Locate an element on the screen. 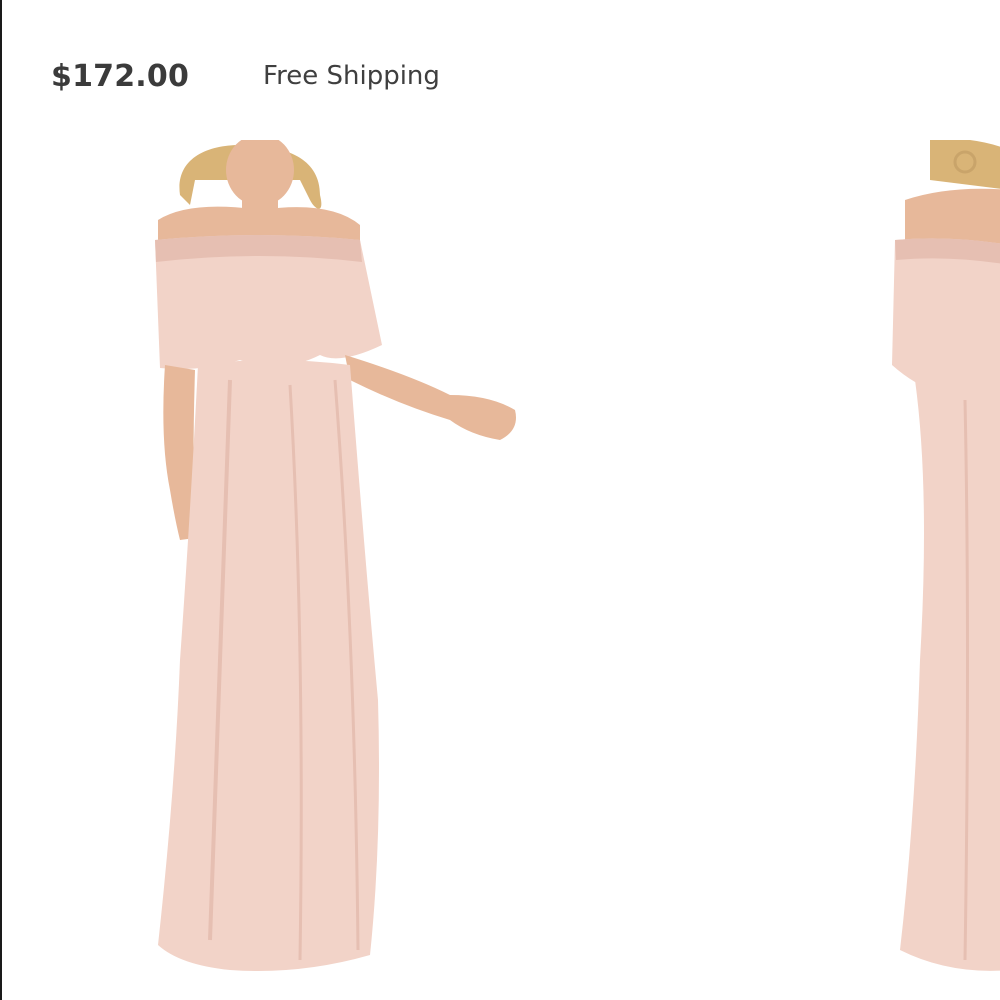 The height and width of the screenshot is (1000, 1000). product-image-back is located at coordinates (935, 570).